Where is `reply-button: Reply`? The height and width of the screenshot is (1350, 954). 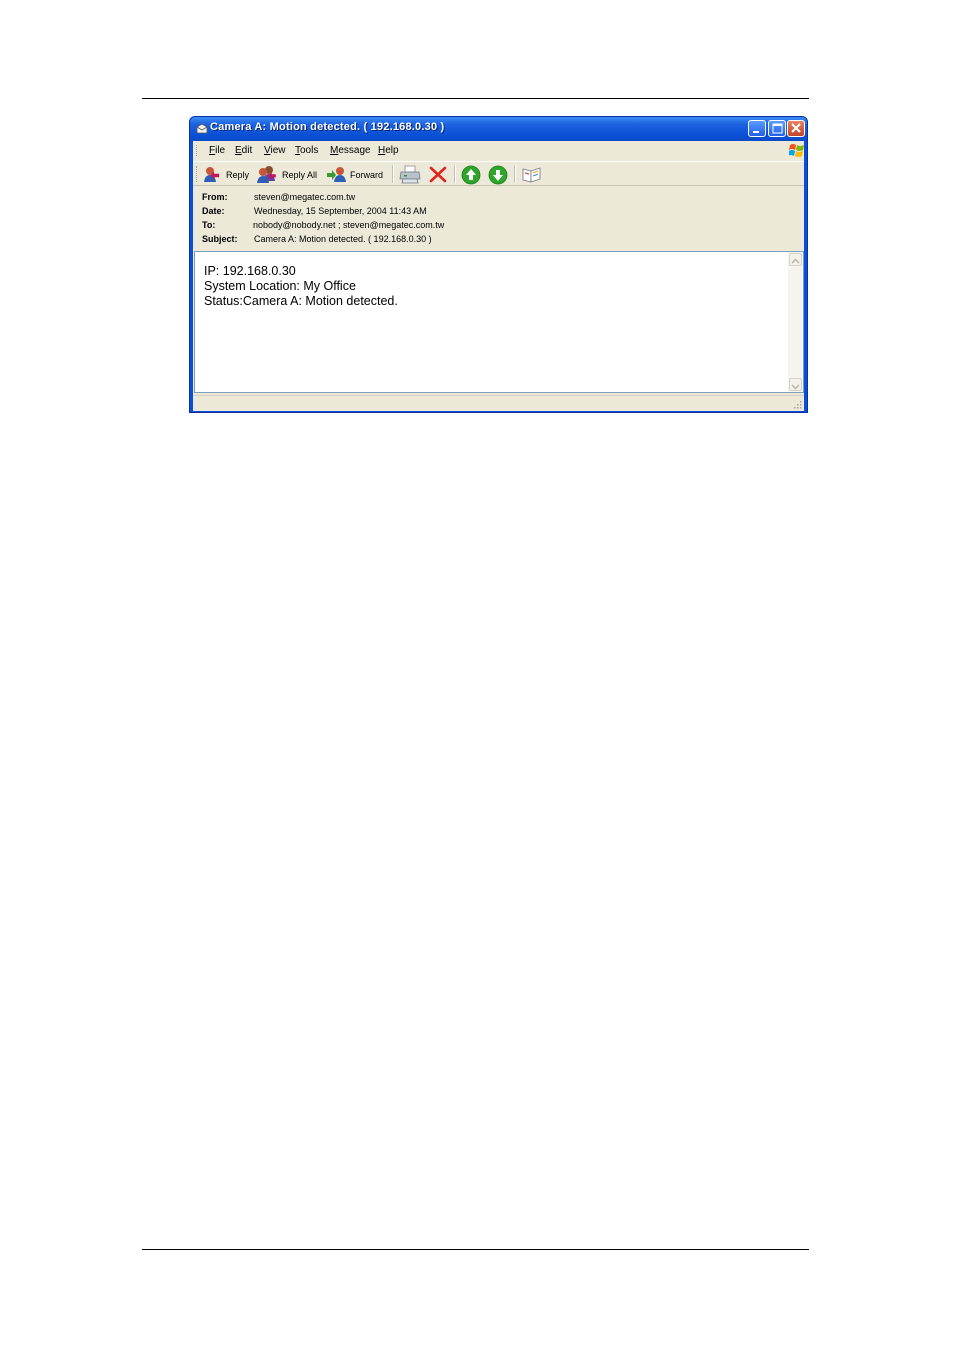
reply-button: Reply is located at coordinates (228, 174).